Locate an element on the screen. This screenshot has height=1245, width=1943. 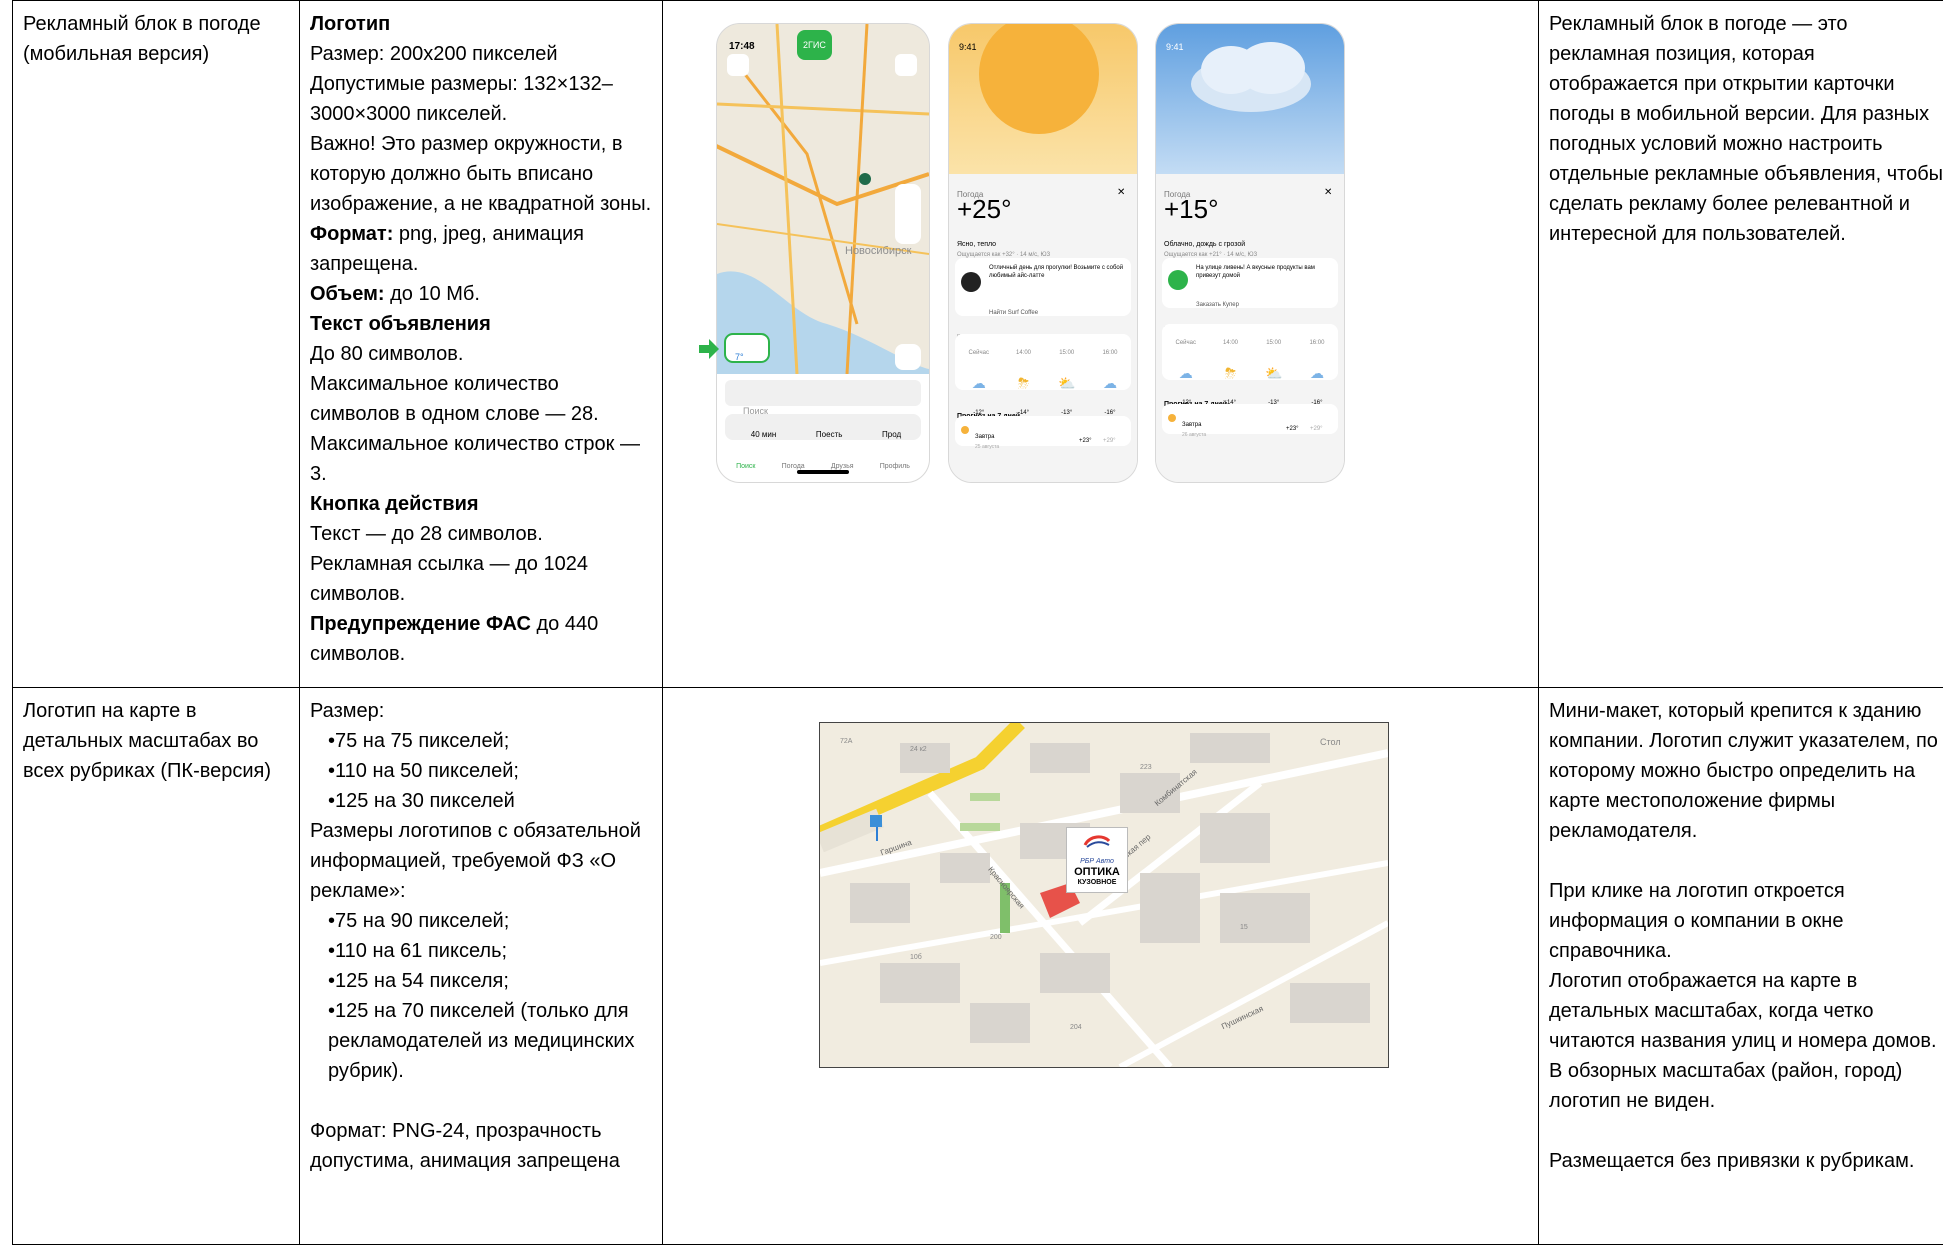
spec-label: Объем: is located at coordinates (347, 294).